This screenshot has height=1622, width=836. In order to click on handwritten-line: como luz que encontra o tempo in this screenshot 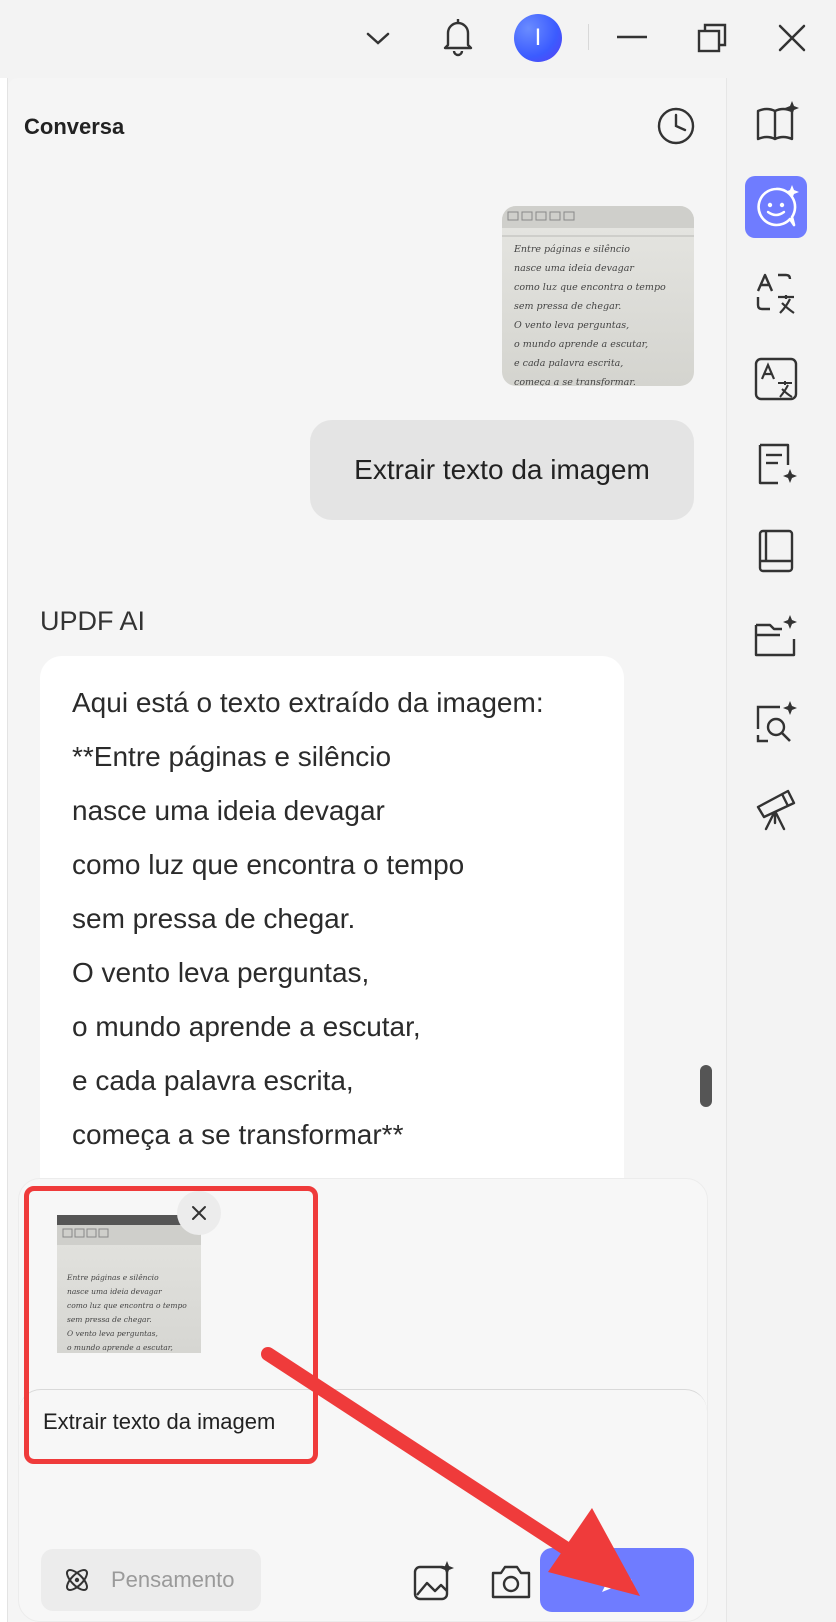, I will do `click(590, 287)`.